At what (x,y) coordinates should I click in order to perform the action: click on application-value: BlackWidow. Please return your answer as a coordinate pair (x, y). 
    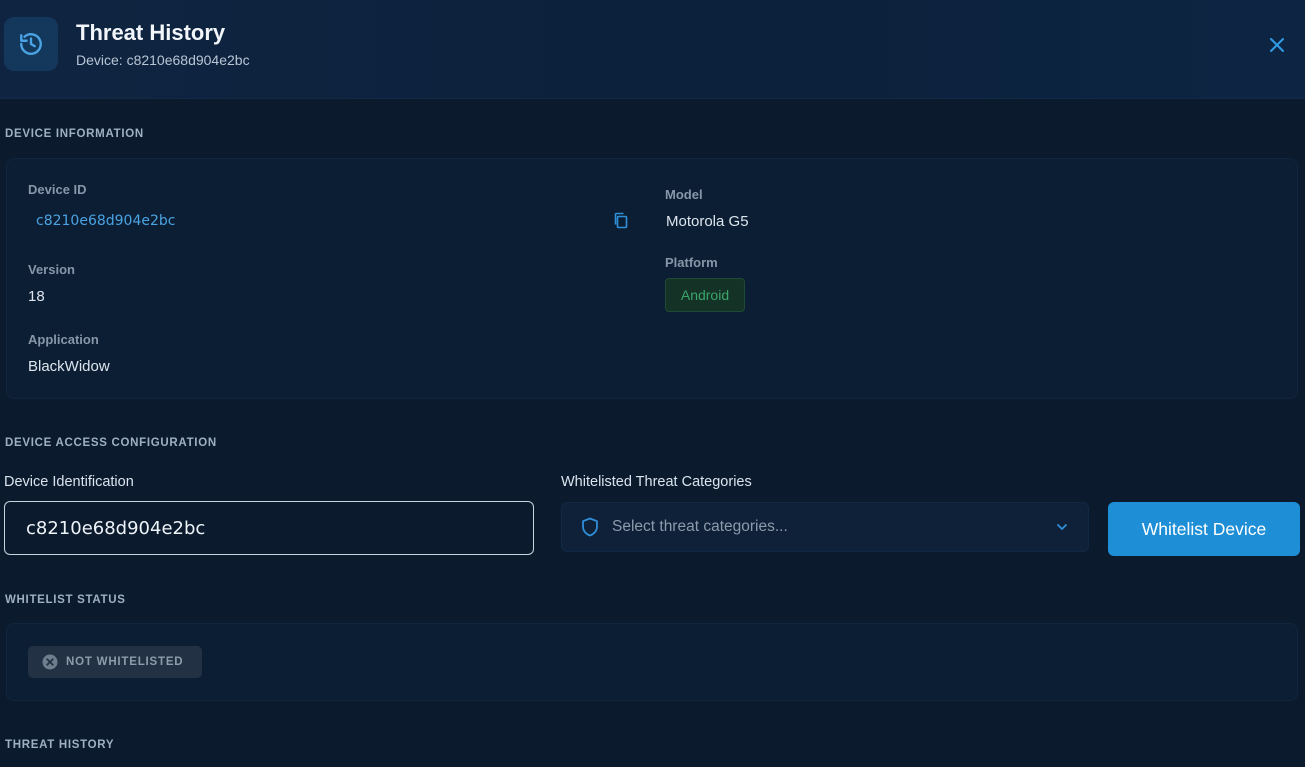
    Looking at the image, I should click on (69, 366).